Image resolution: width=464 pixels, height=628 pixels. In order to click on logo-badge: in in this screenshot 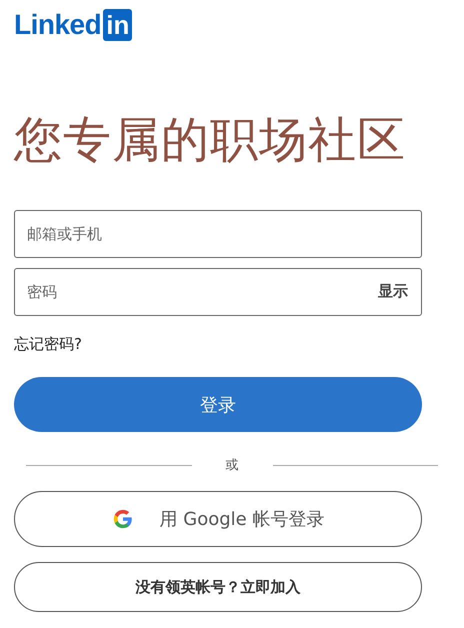, I will do `click(117, 25)`.